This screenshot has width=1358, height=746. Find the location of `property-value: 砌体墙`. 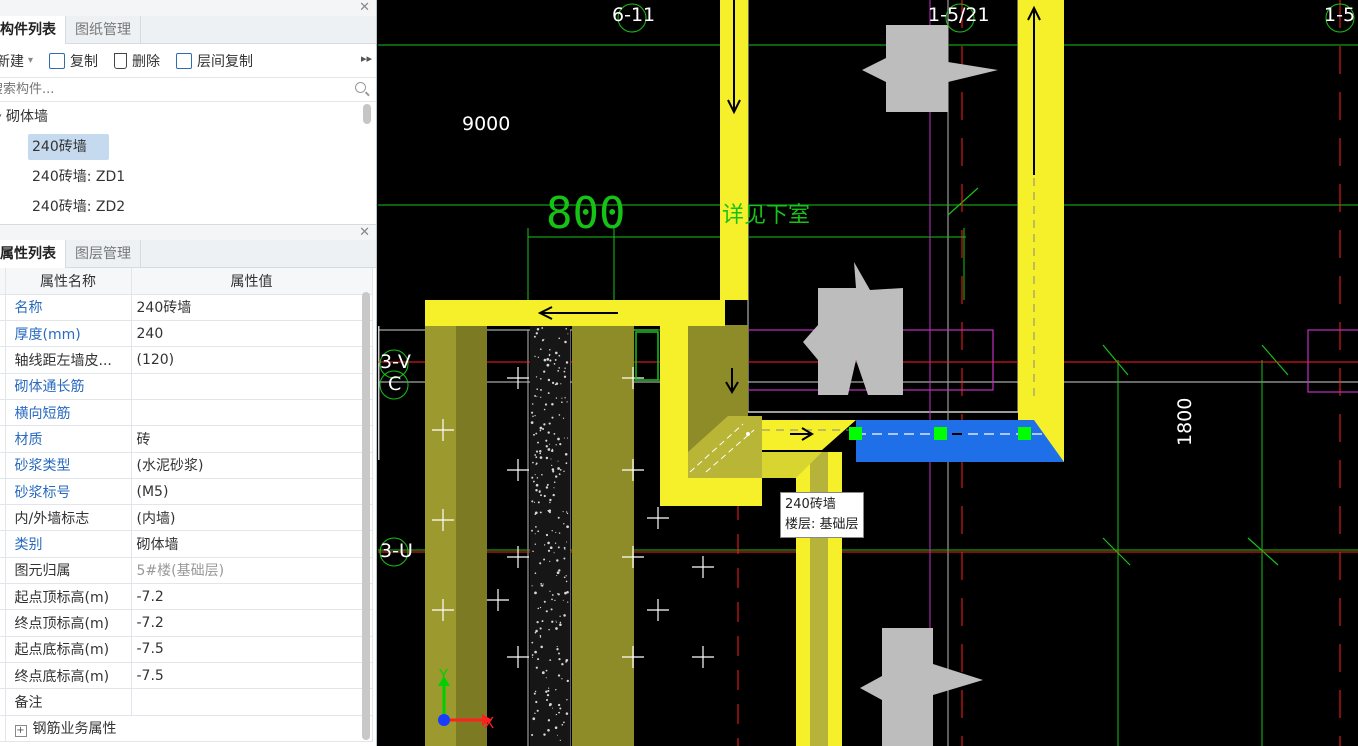

property-value: 砌体墙 is located at coordinates (252, 544).